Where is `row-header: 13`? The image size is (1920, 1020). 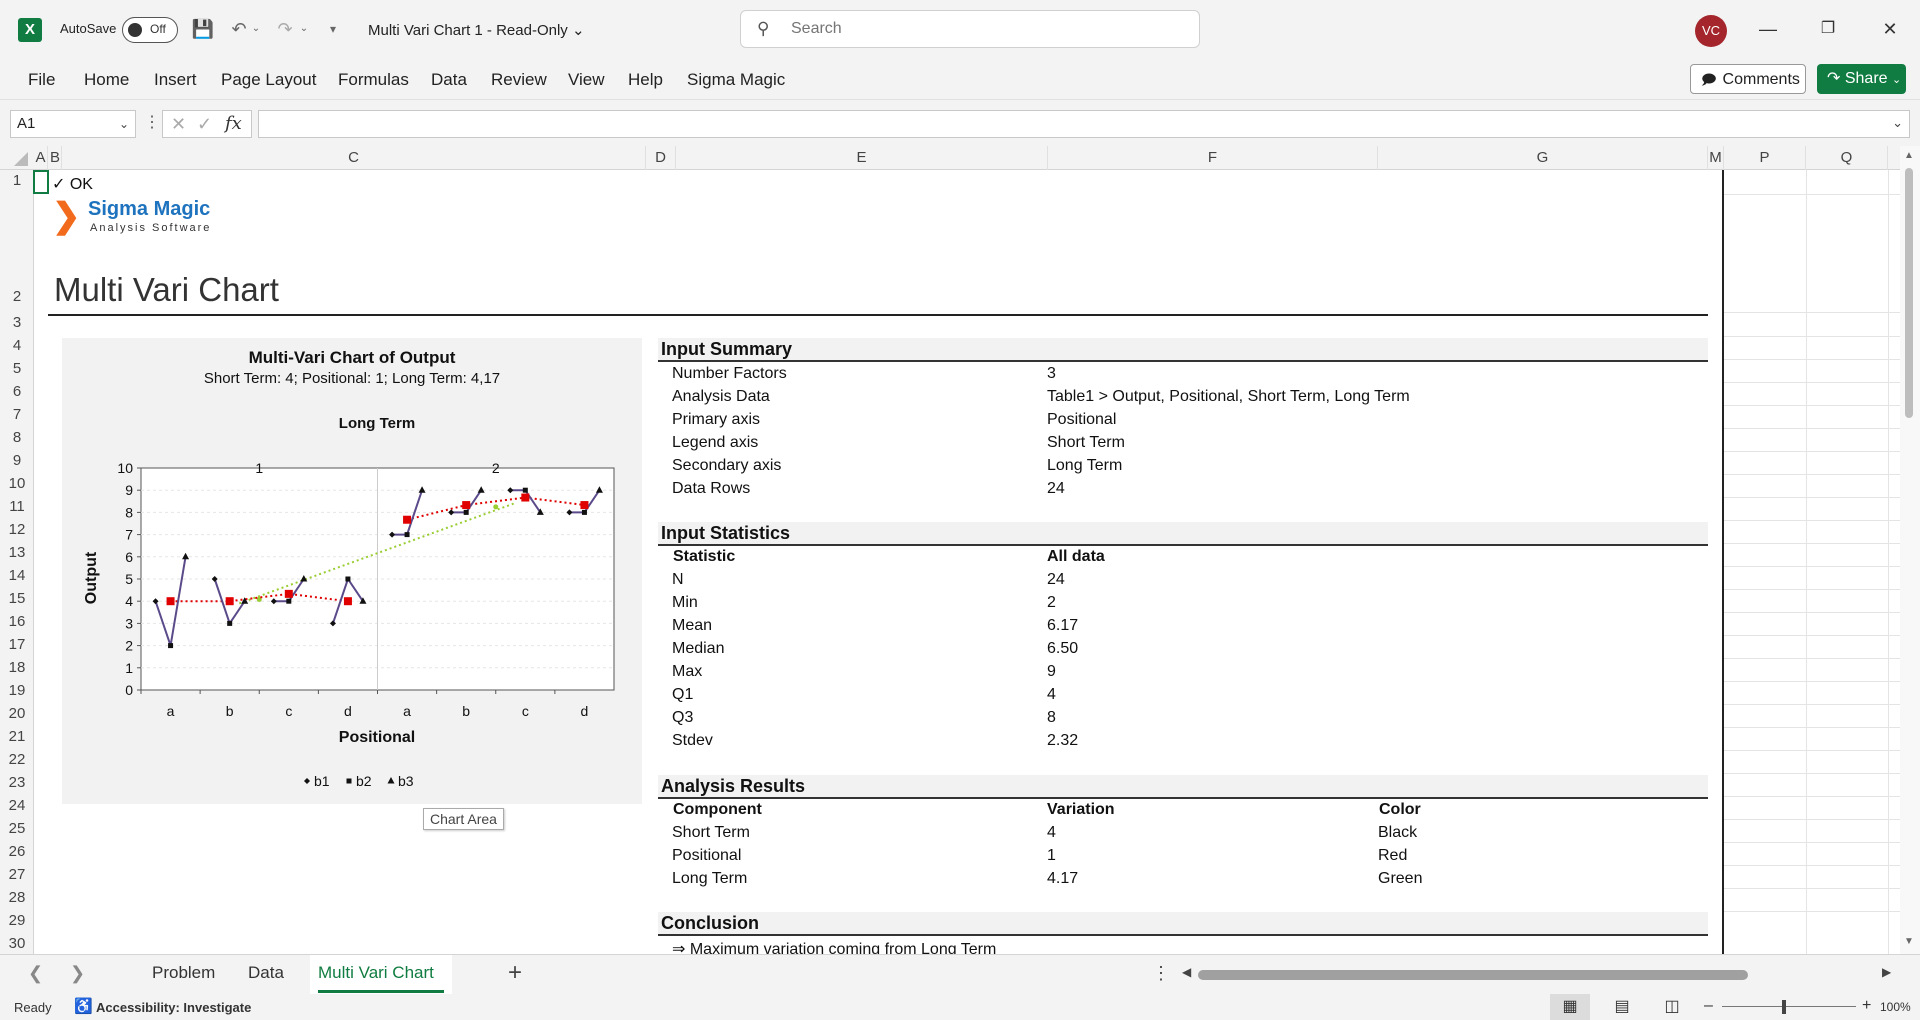
row-header: 13 is located at coordinates (17, 552).